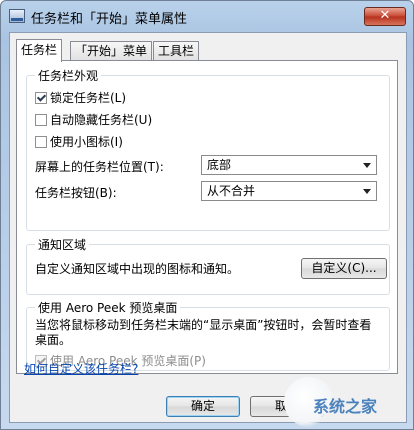 The height and width of the screenshot is (430, 414). I want to click on taskbar-position-label: 屏幕上的任务栏位置(T):, so click(99, 167).